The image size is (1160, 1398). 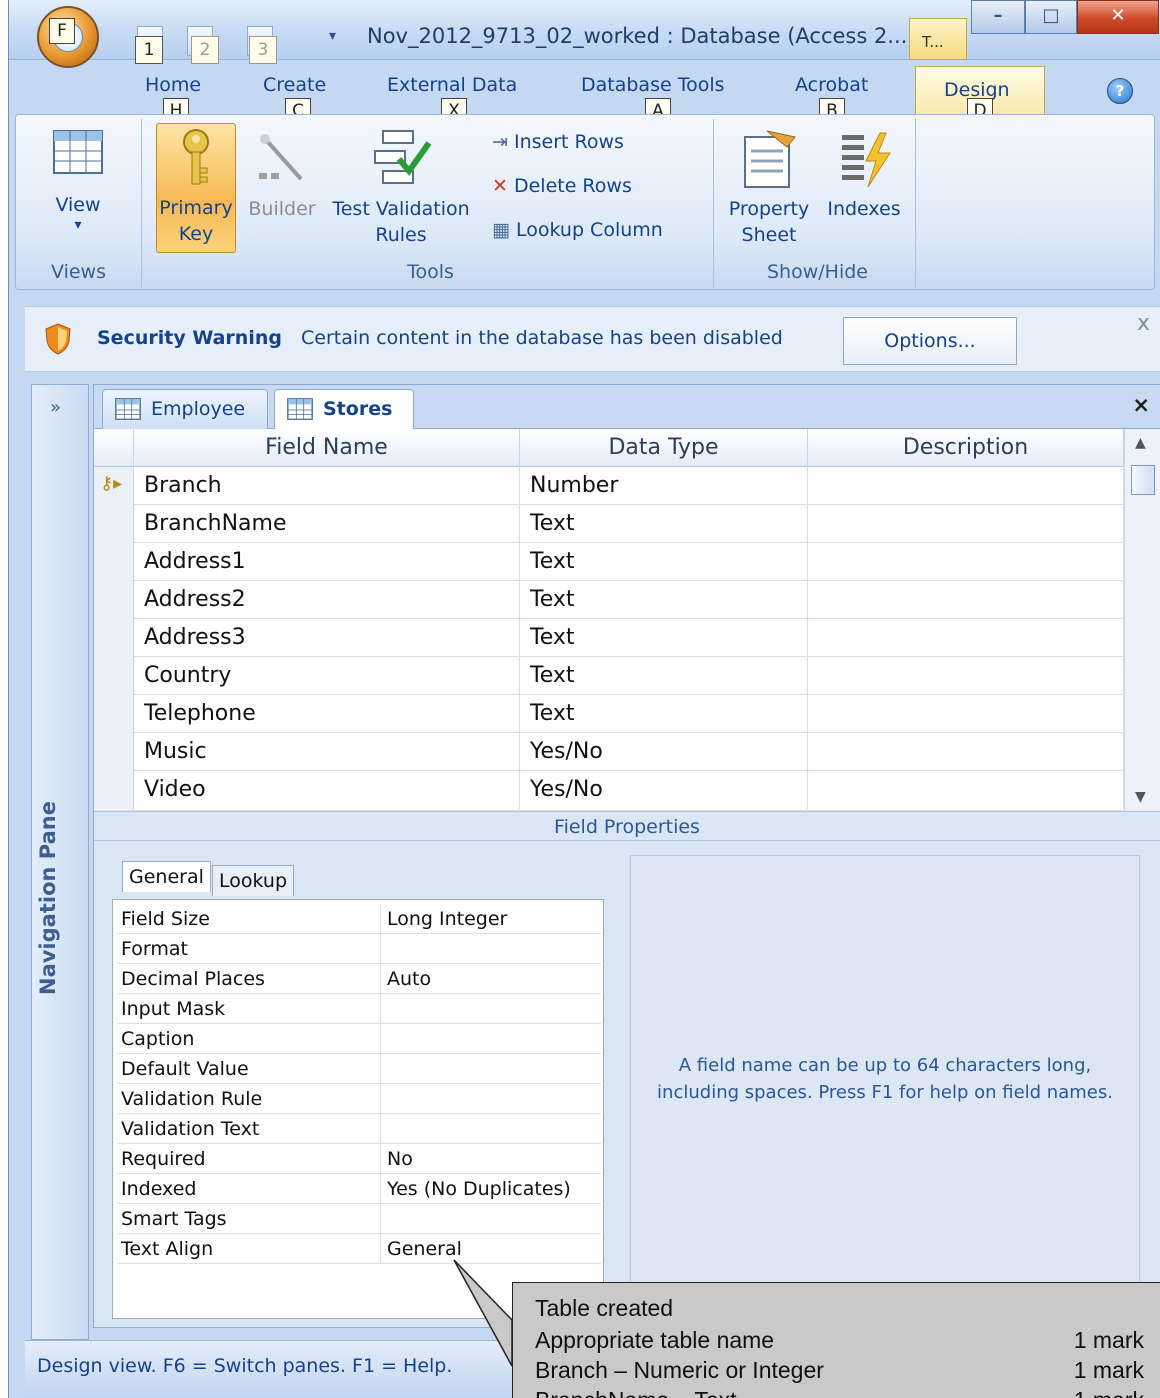 What do you see at coordinates (327, 562) in the screenshot?
I see `field-name-cell: Address1` at bounding box center [327, 562].